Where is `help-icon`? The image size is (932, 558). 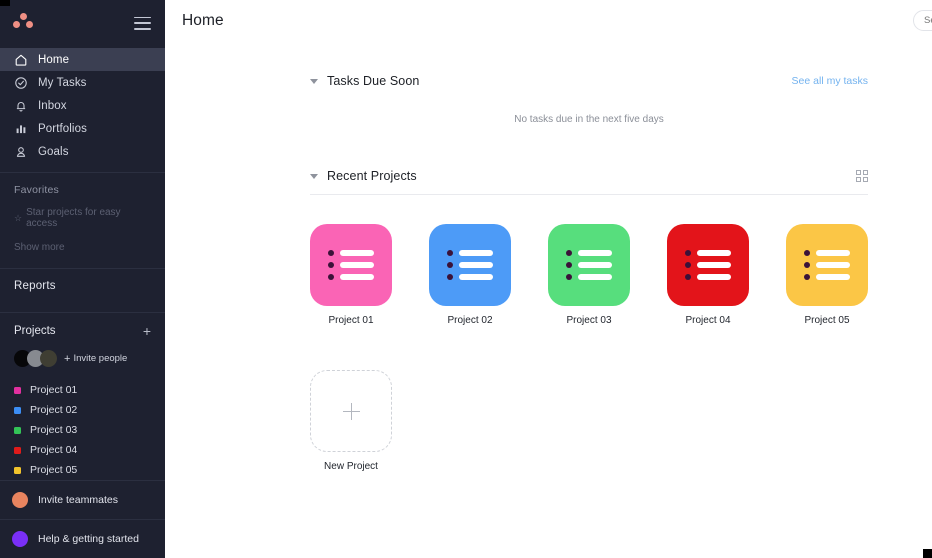
help-icon is located at coordinates (20, 539).